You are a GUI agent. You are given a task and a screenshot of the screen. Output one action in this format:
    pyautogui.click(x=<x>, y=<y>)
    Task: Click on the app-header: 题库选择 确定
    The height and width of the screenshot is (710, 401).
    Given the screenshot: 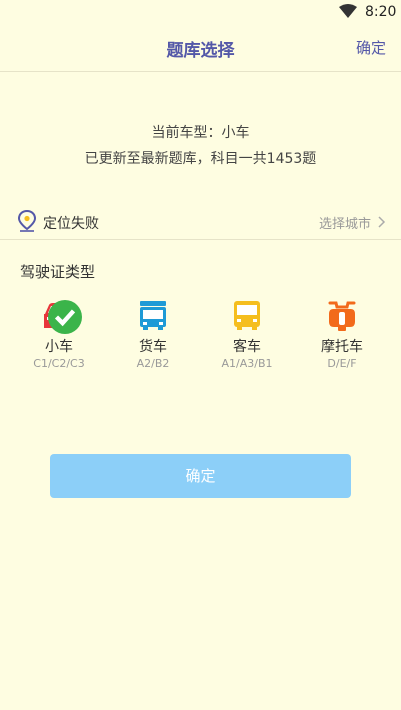 What is the action you would take?
    pyautogui.click(x=200, y=48)
    